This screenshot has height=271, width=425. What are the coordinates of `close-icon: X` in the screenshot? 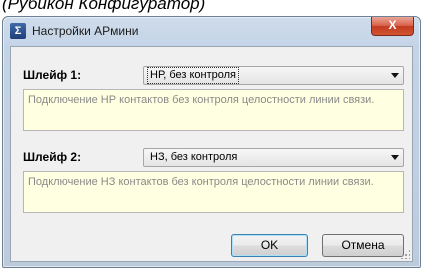 It's located at (392, 25).